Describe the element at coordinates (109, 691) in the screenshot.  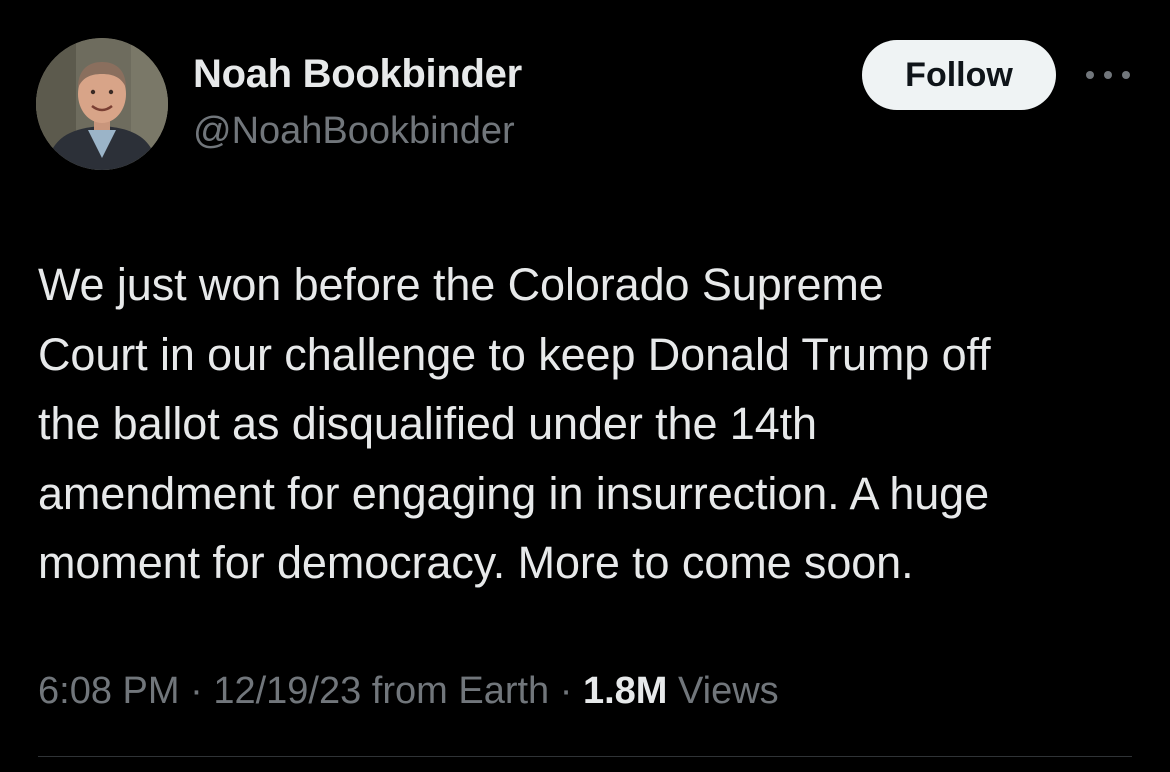
I see `tweet-time: 6:08 PM` at that location.